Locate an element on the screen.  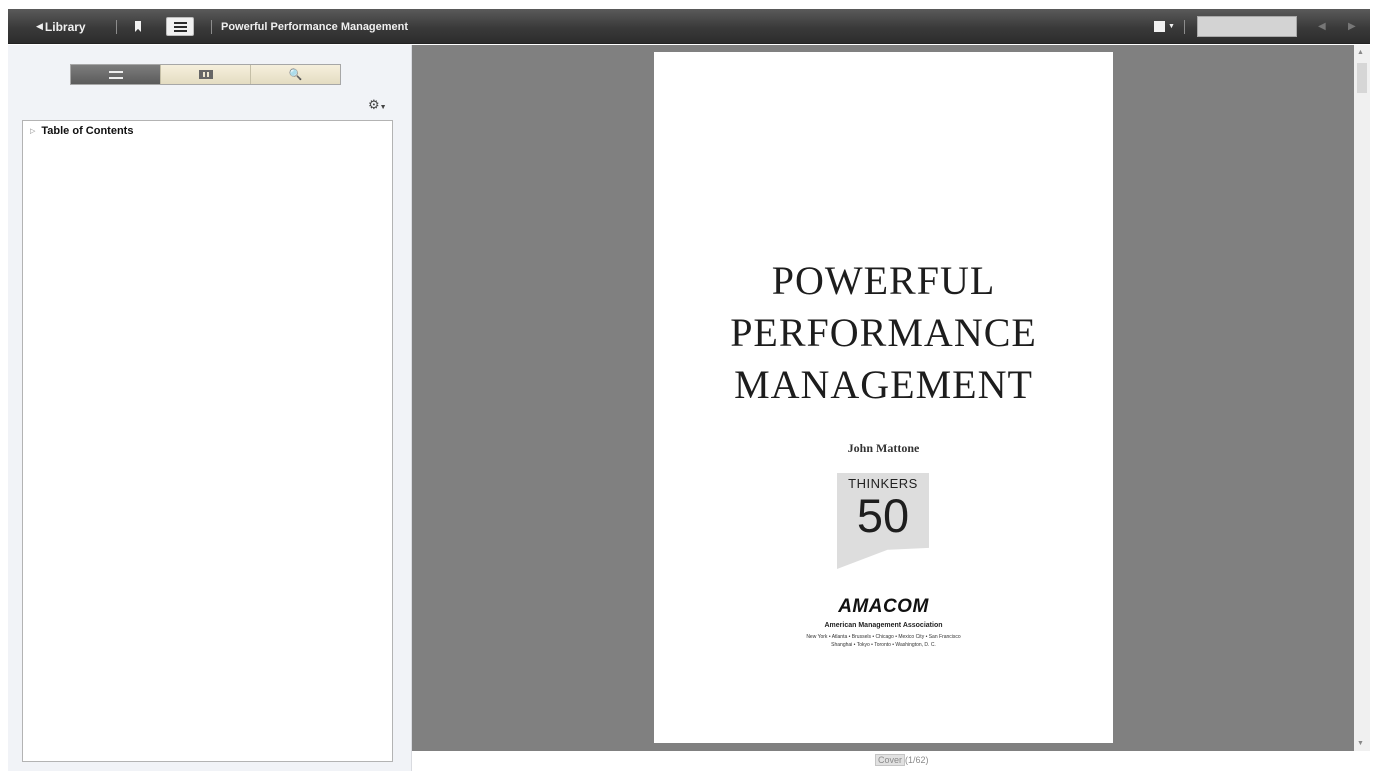
view-mode-button: ▼ is located at coordinates (1164, 26).